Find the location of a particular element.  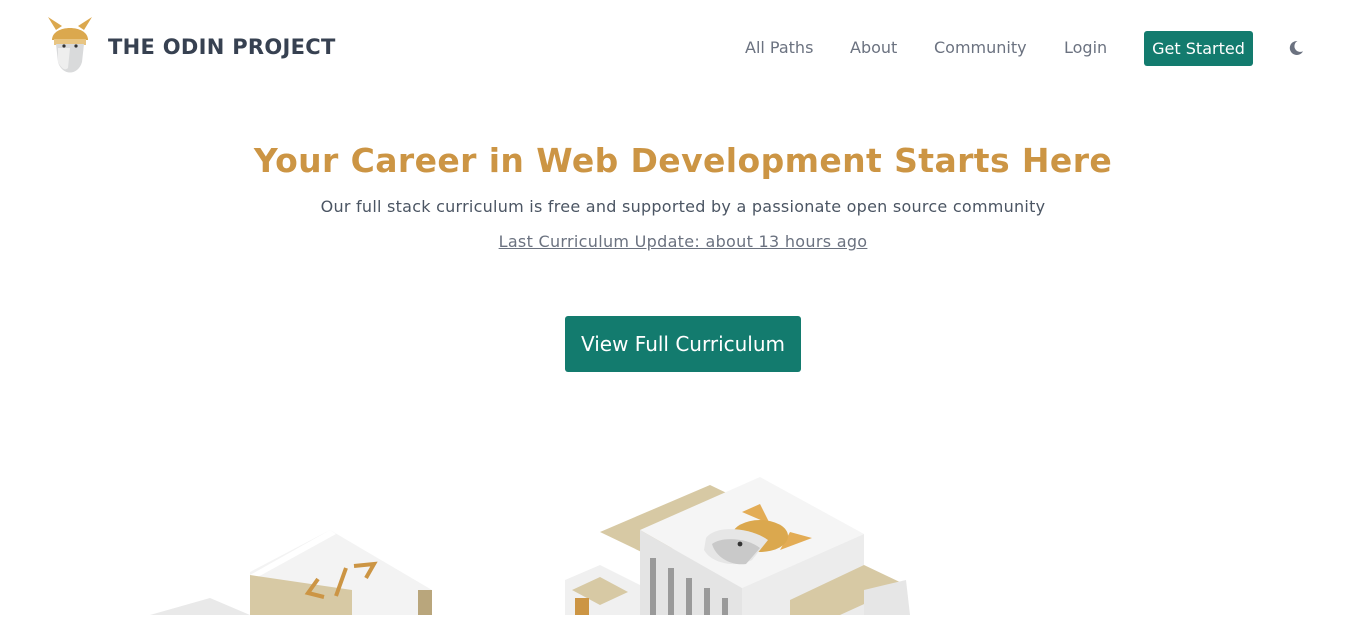

odin-helmet-icon is located at coordinates (70, 45).